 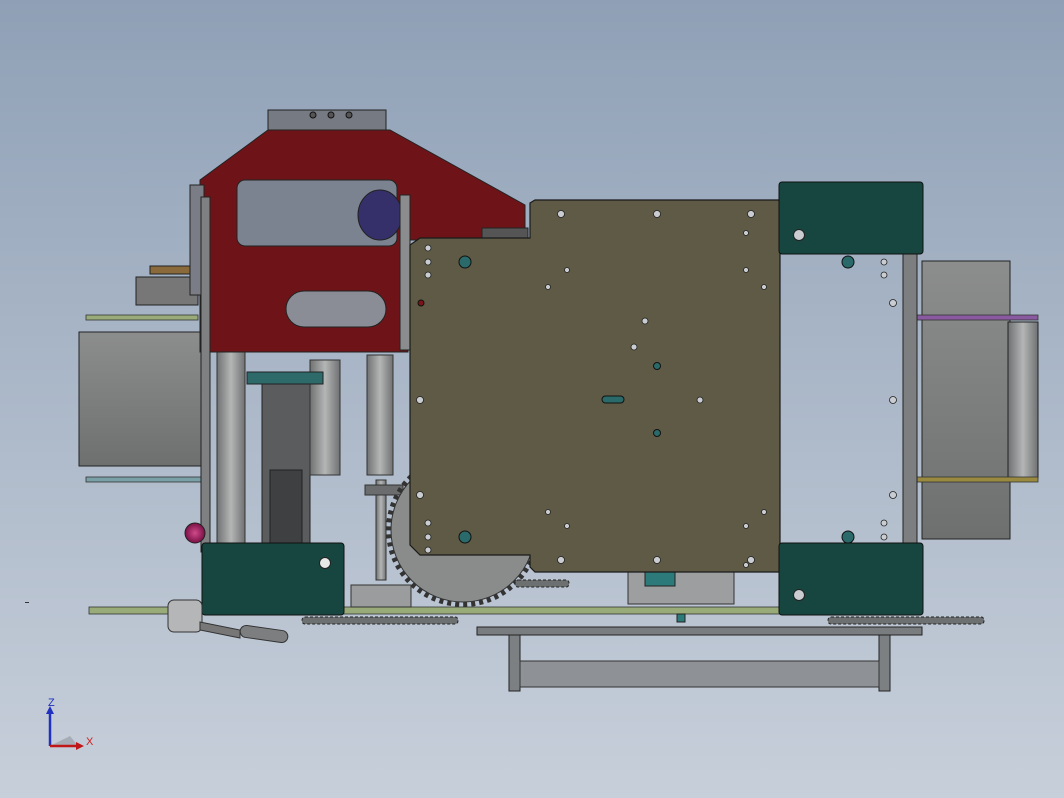 What do you see at coordinates (70, 723) in the screenshot?
I see `axis-triad: Z X` at bounding box center [70, 723].